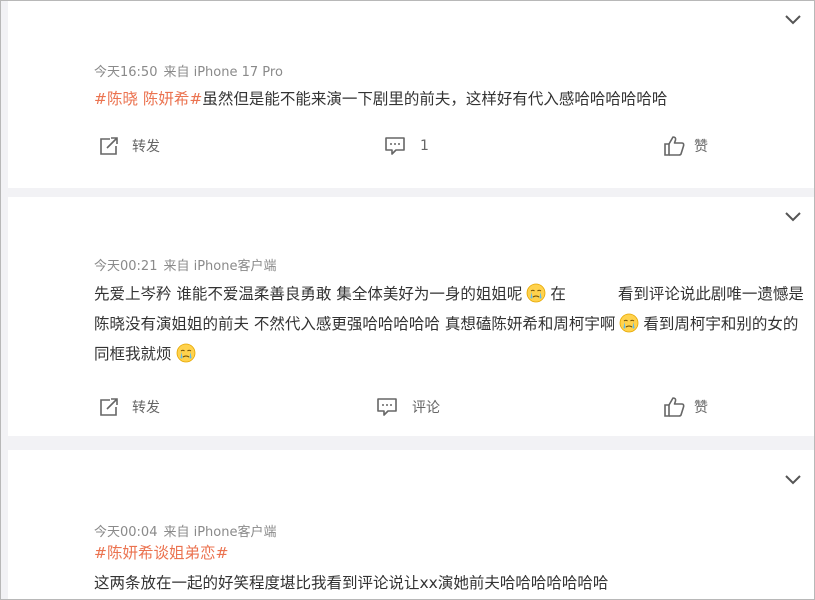 The image size is (815, 600). Describe the element at coordinates (406, 146) in the screenshot. I see `comment-button: 1` at that location.